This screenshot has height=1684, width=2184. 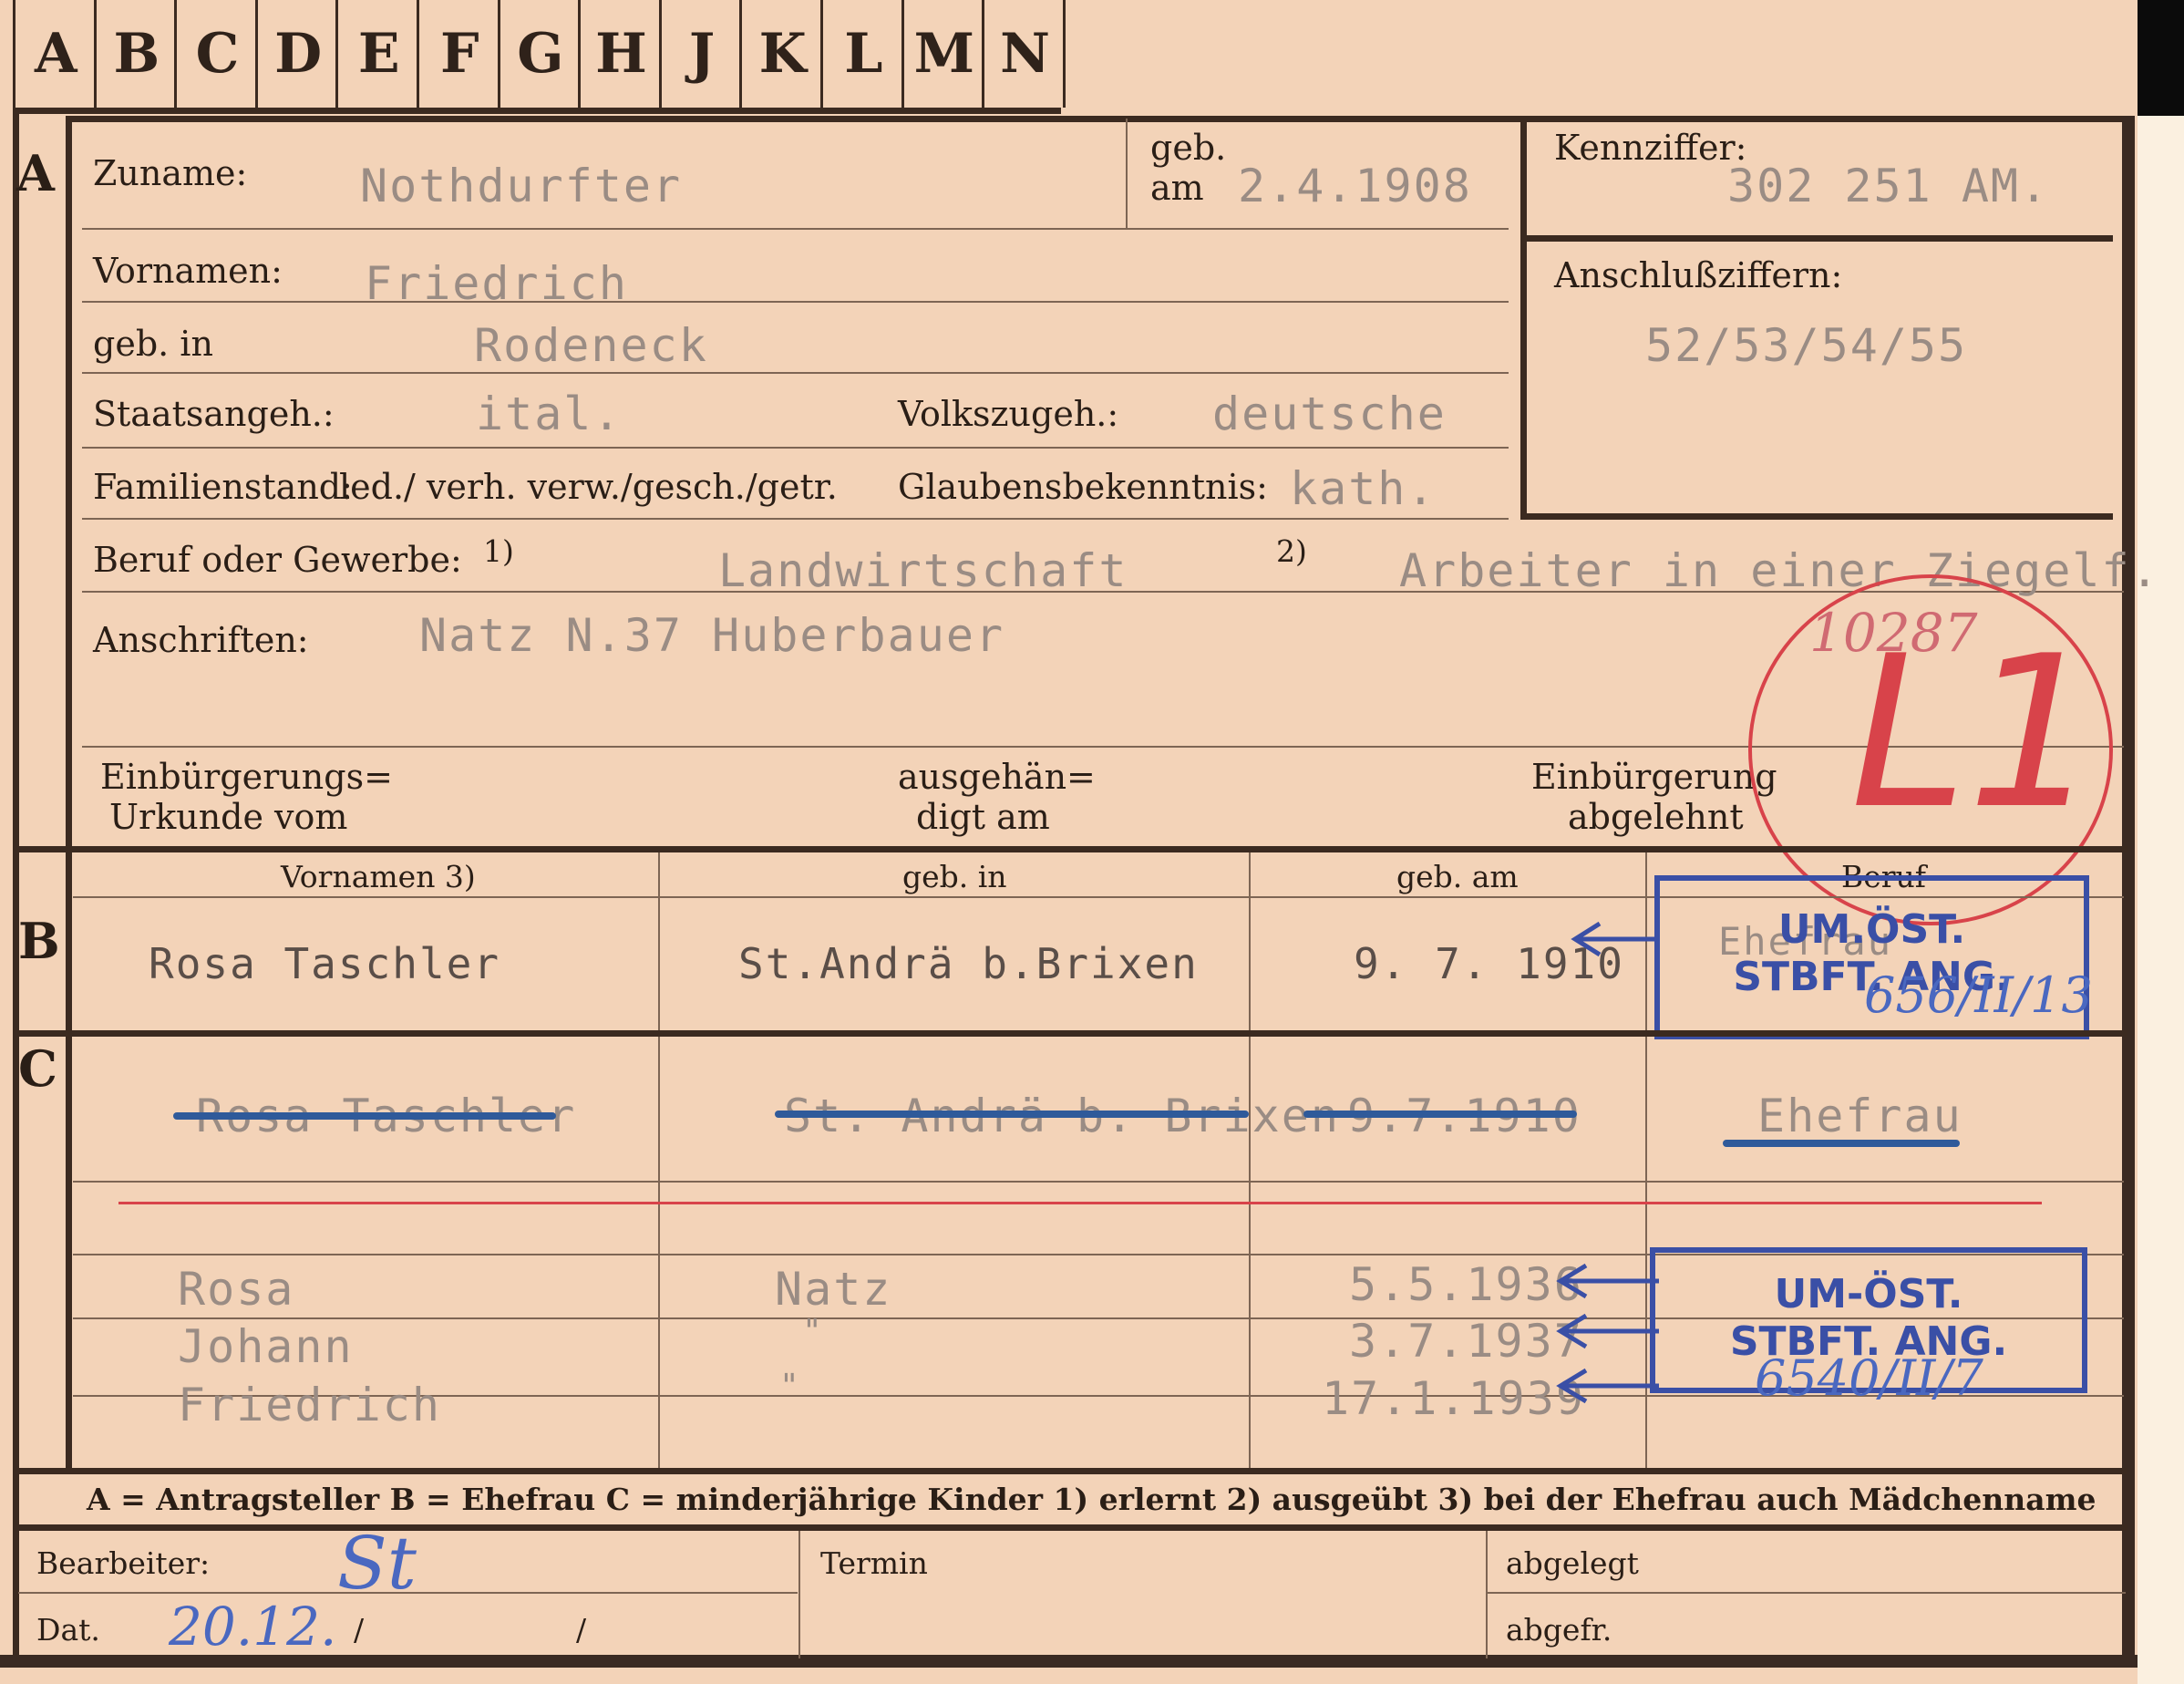 I want to click on c-stamp-note: 6540/II/7, so click(x=1869, y=1378).